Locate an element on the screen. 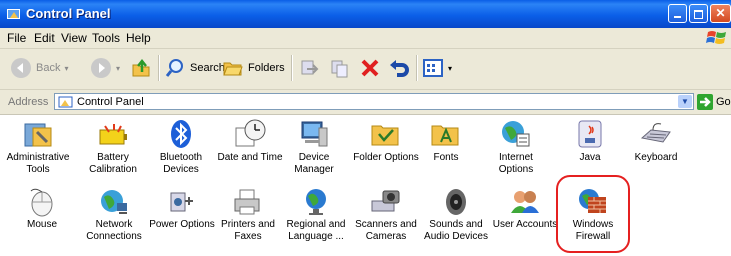 The image size is (731, 256). item-fonts: Fonts is located at coordinates (446, 141).